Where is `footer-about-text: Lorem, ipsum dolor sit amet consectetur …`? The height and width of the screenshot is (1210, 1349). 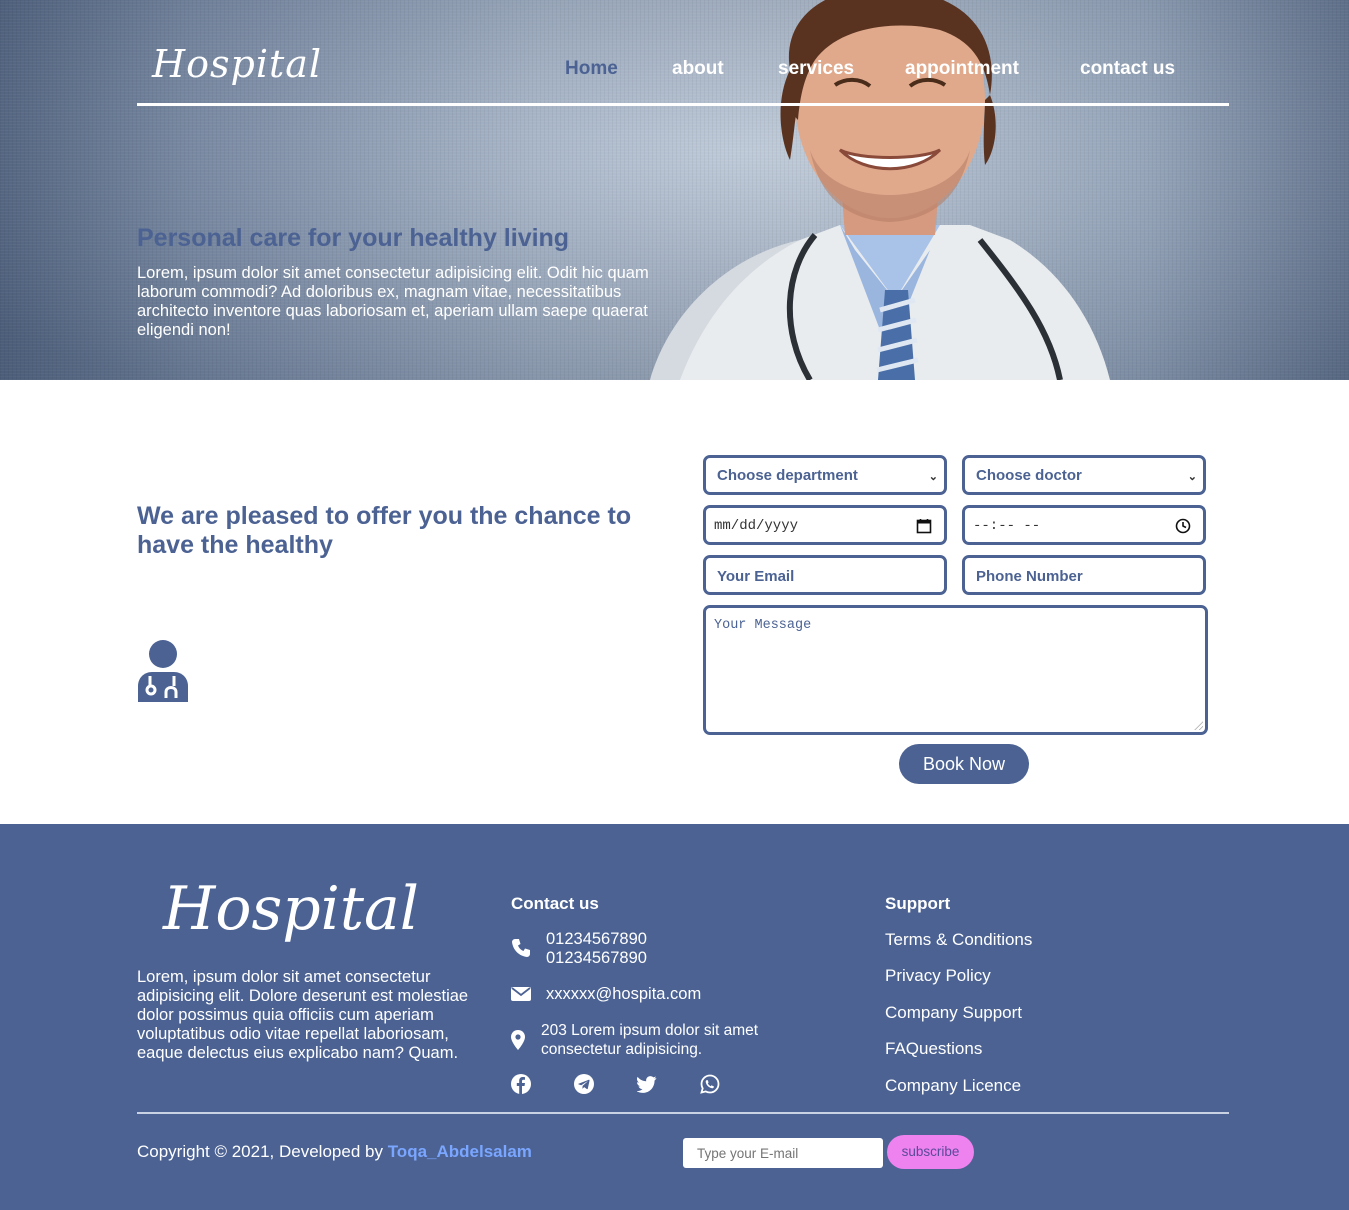
footer-about-text: Lorem, ipsum dolor sit amet consectetur … is located at coordinates (303, 1015).